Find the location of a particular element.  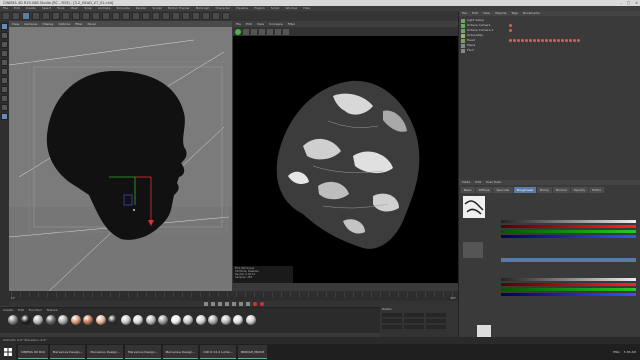

object-row: Floor is located at coordinates (550, 50).